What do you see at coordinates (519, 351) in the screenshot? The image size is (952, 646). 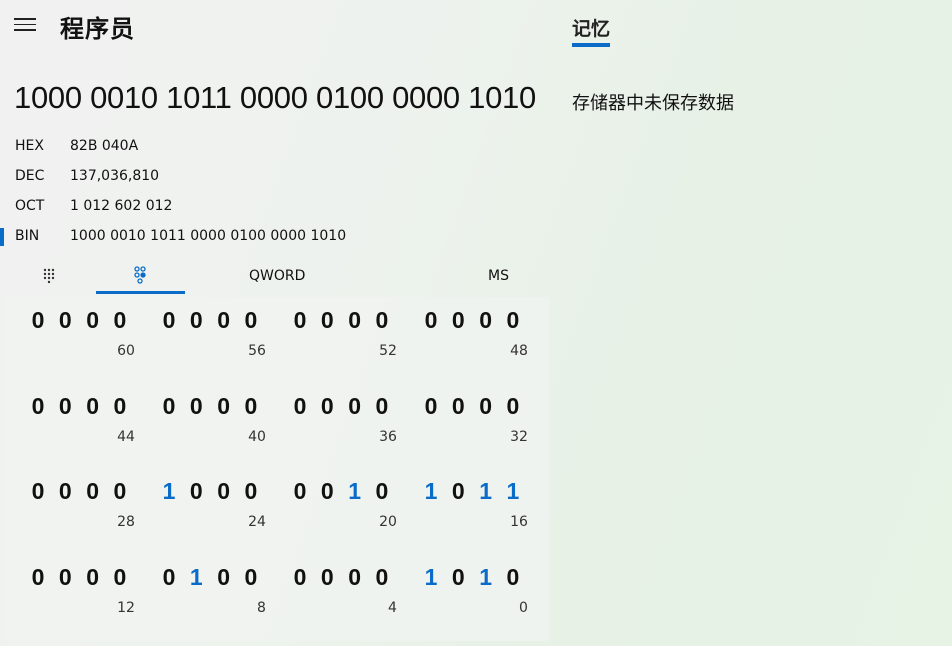 I see `bit-position-label: 48` at bounding box center [519, 351].